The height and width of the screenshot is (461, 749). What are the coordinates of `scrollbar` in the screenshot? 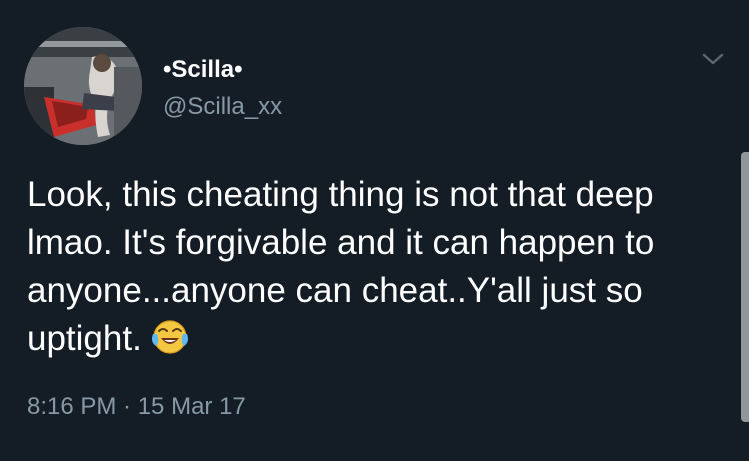 It's located at (745, 287).